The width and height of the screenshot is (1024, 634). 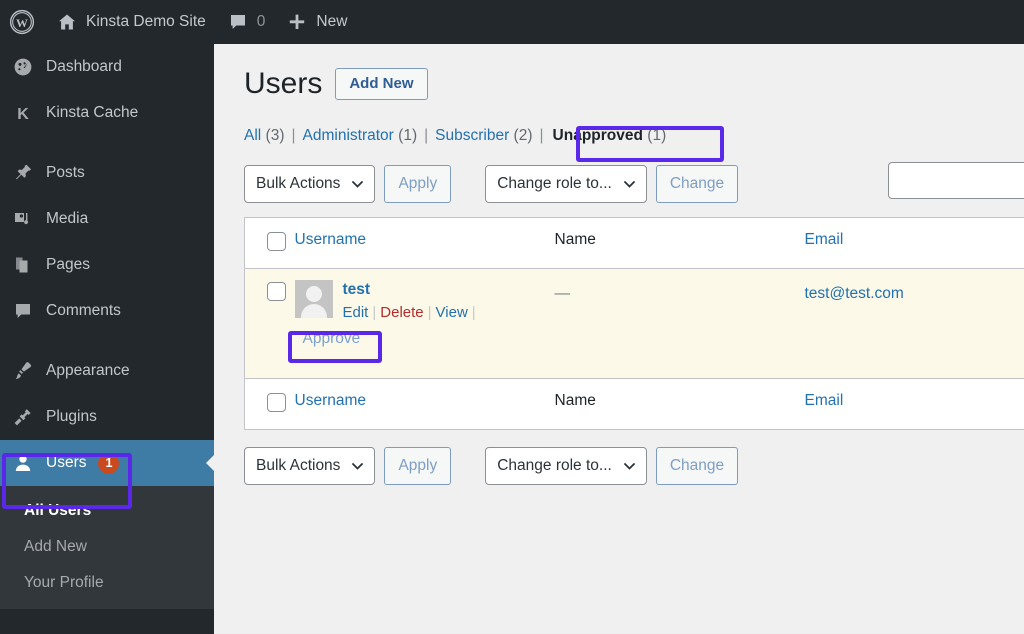 What do you see at coordinates (452, 312) in the screenshot?
I see `view-link: View` at bounding box center [452, 312].